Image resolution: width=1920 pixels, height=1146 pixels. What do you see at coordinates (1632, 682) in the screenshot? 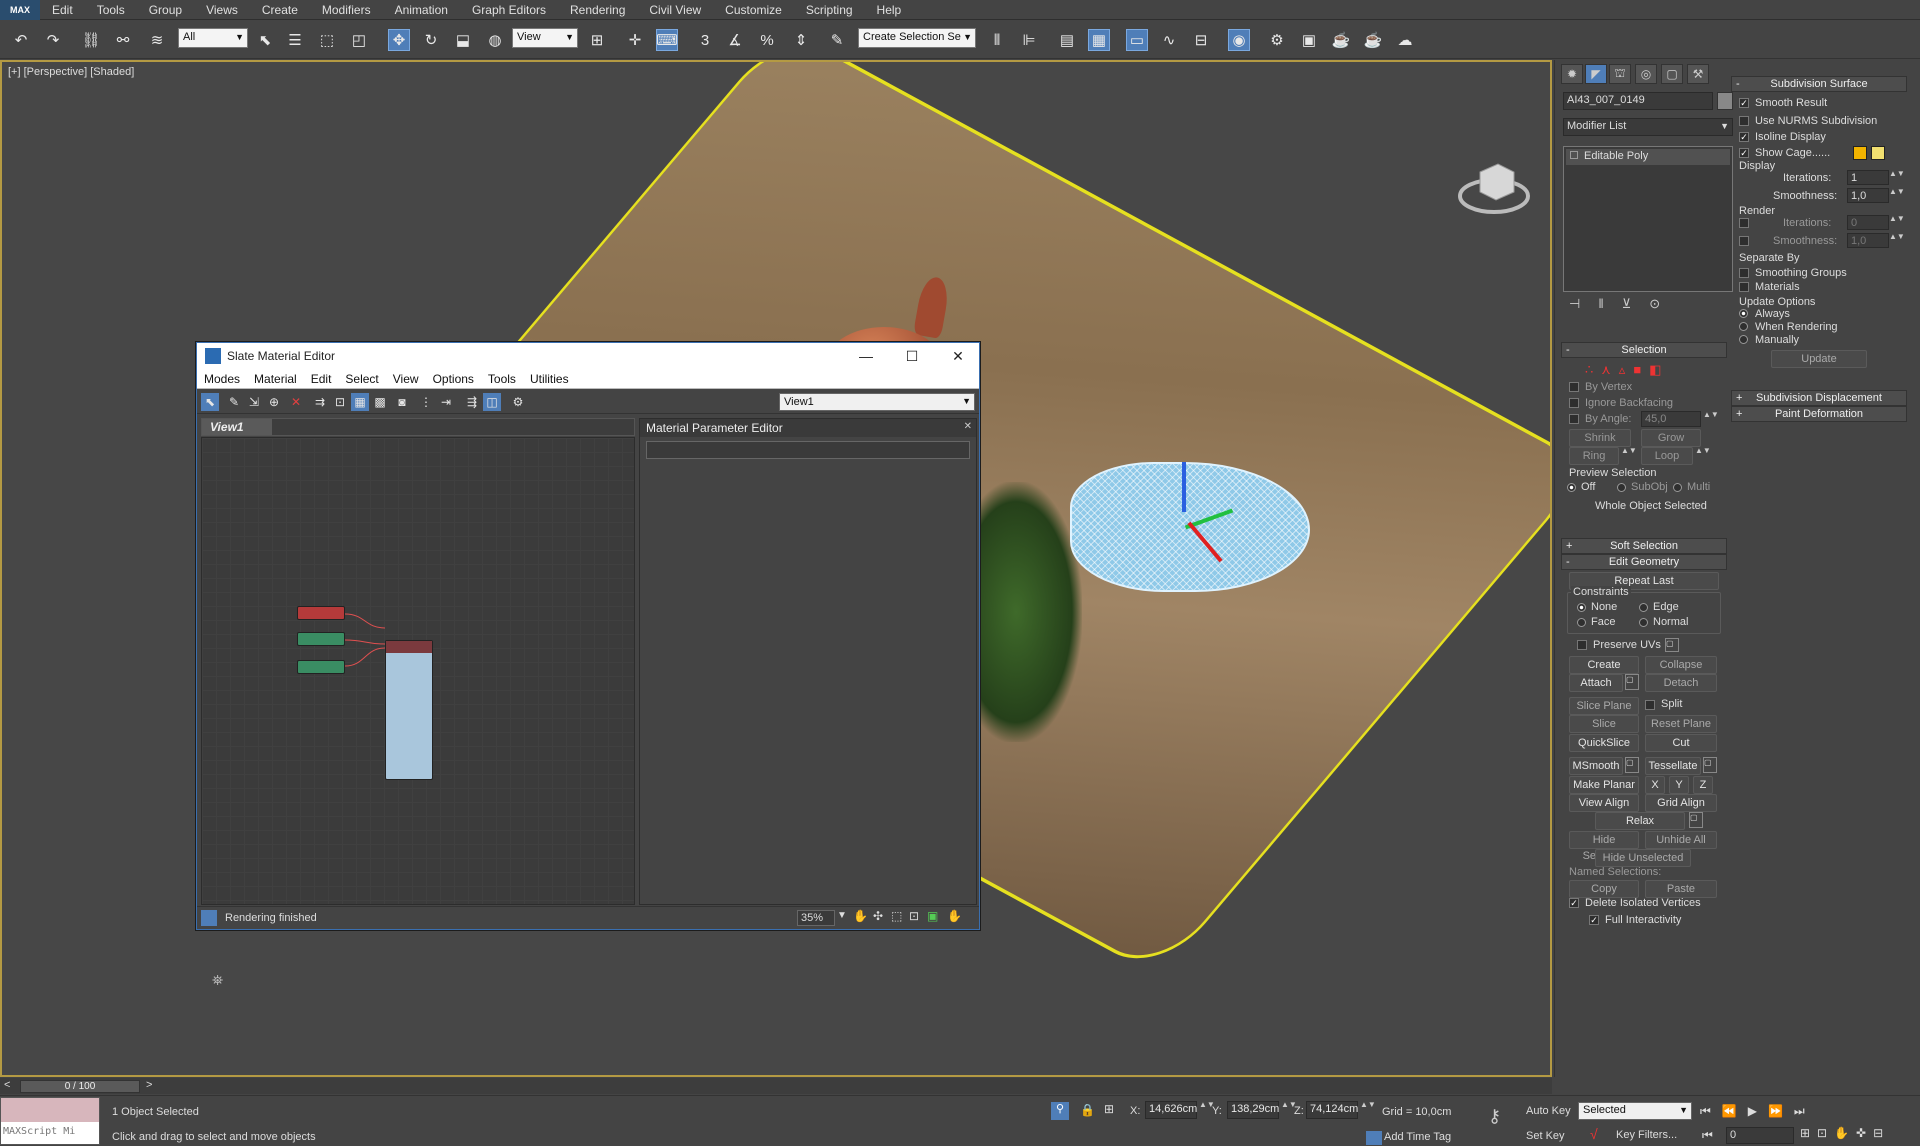
I see `attach-list-icon: ▢` at bounding box center [1632, 682].